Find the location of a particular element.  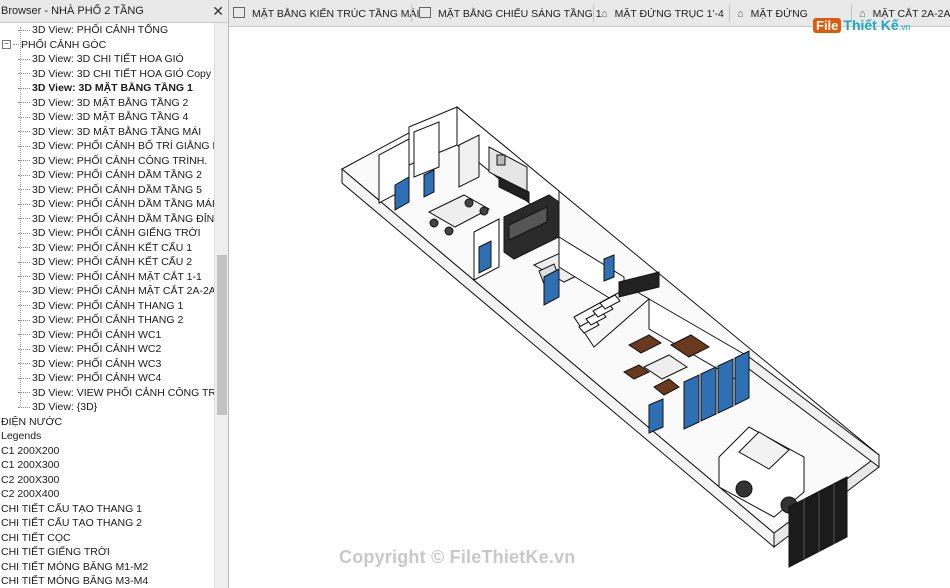

browser-item: 3D View: PHỐI CẢNH THANG 1 is located at coordinates (107, 306).